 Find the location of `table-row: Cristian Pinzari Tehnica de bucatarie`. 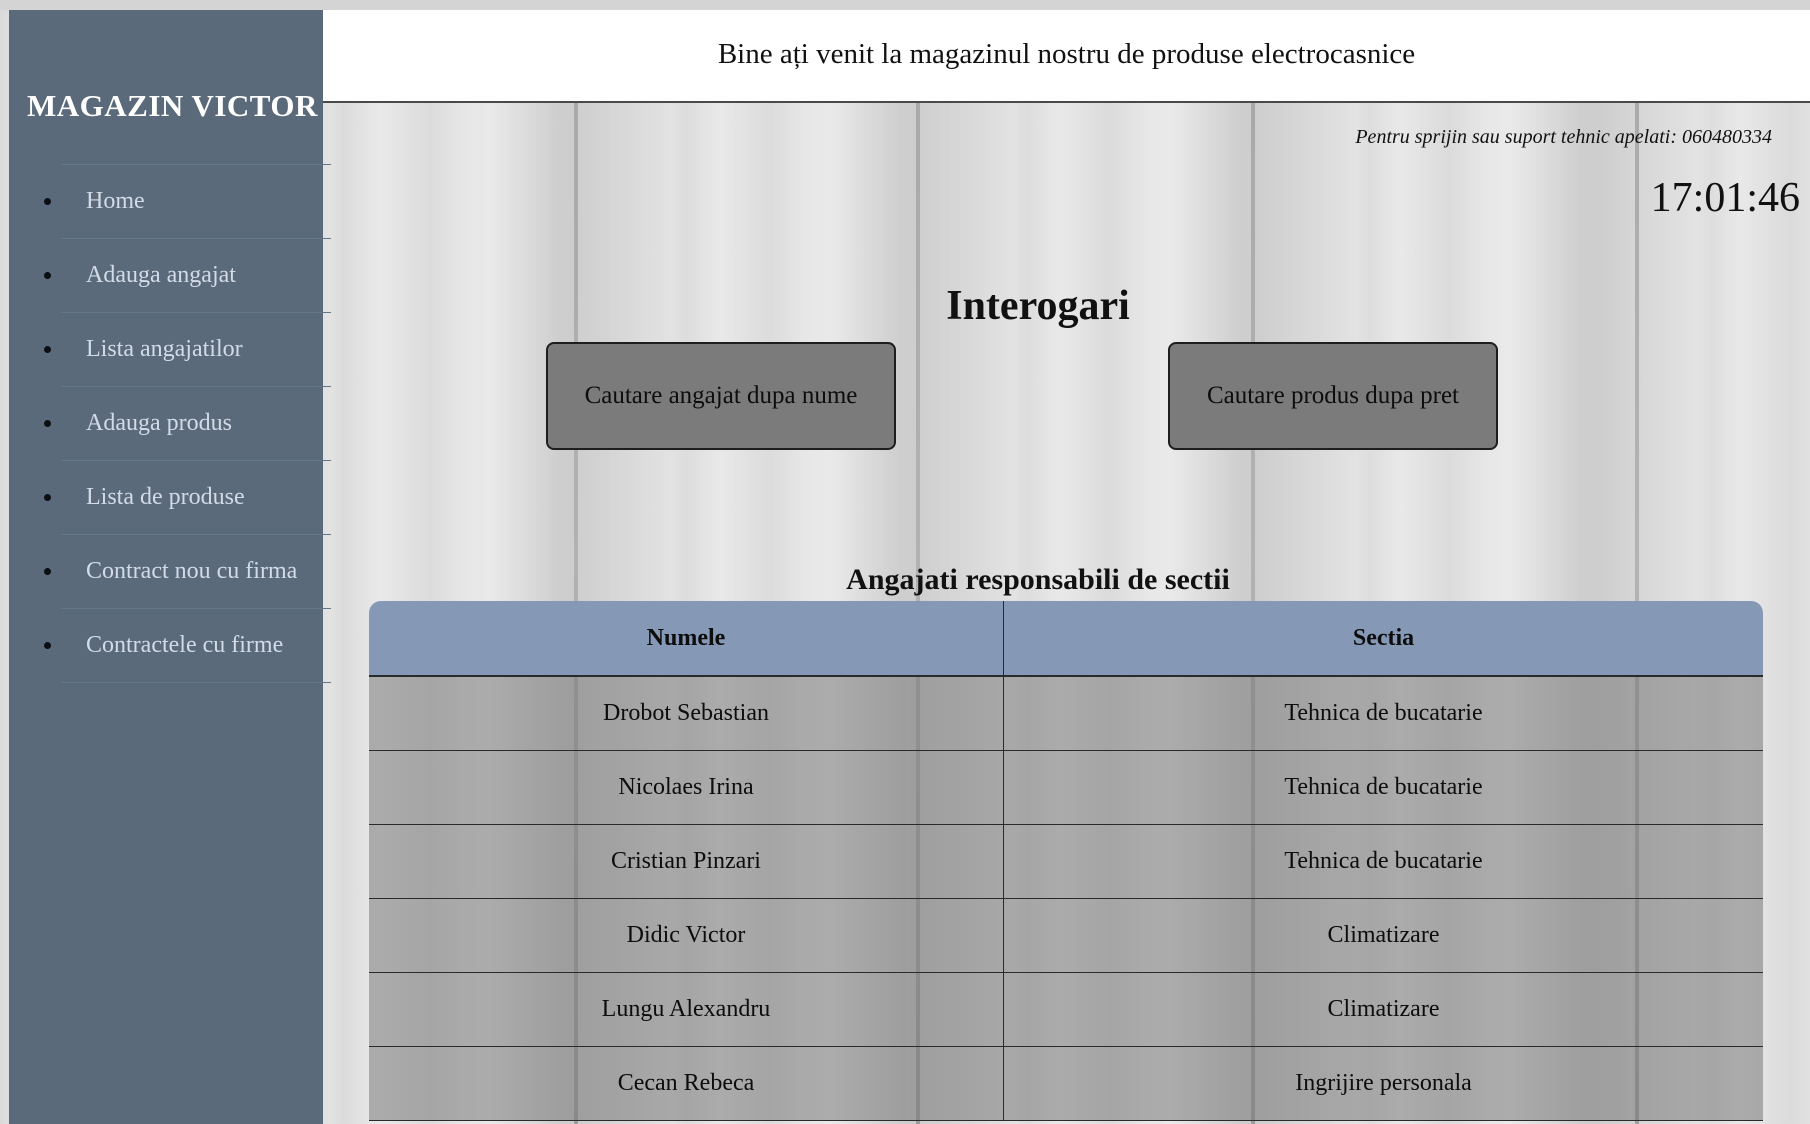

table-row: Cristian Pinzari Tehnica de bucatarie is located at coordinates (1066, 861).